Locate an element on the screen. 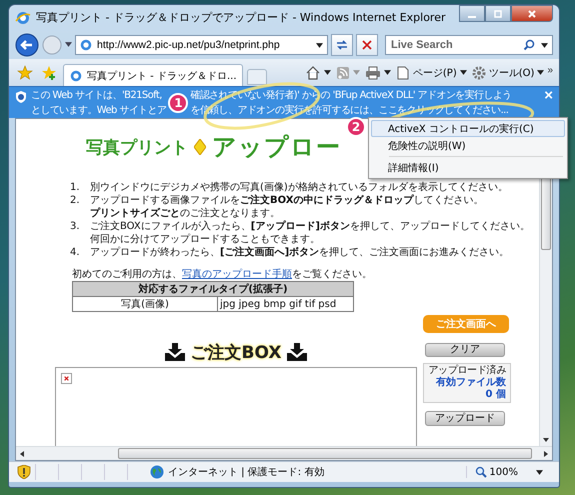 The image size is (575, 495). step-number: 4. is located at coordinates (75, 252).